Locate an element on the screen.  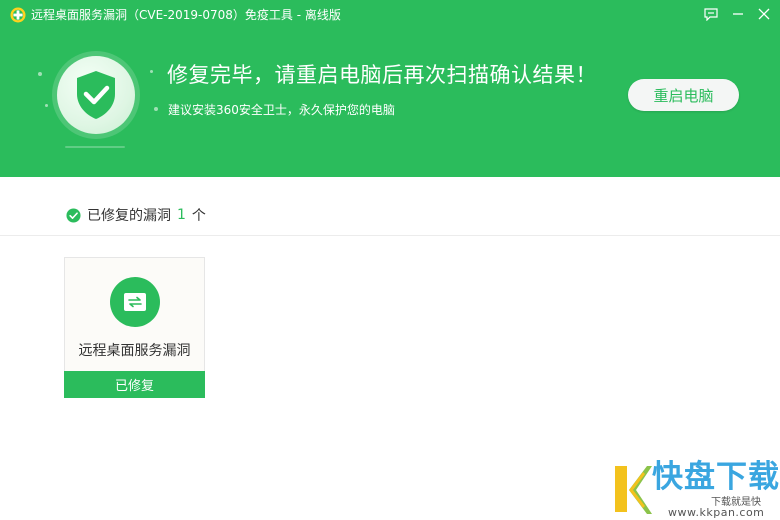
app-logo-icon is located at coordinates (18, 15).